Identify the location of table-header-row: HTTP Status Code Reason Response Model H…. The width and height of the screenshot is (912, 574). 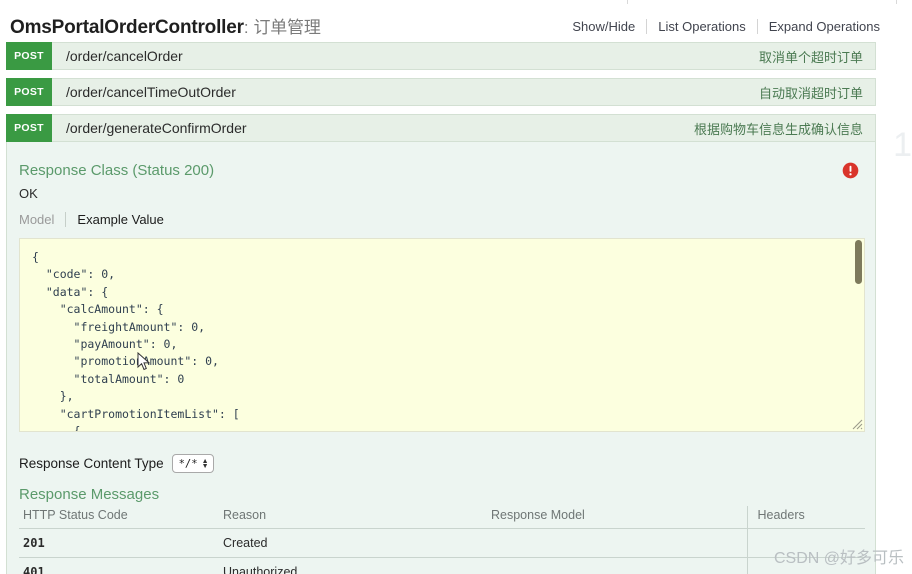
(442, 517).